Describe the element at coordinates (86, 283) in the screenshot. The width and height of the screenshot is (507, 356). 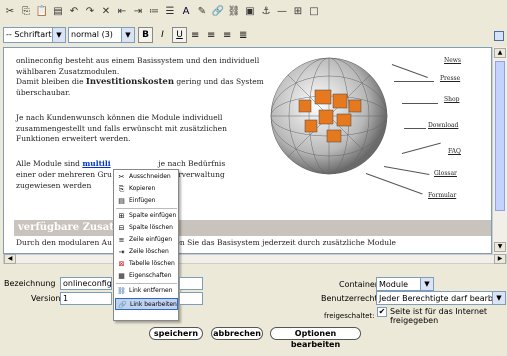
I see `bezeichnung-input: onlineconfig Cf` at that location.